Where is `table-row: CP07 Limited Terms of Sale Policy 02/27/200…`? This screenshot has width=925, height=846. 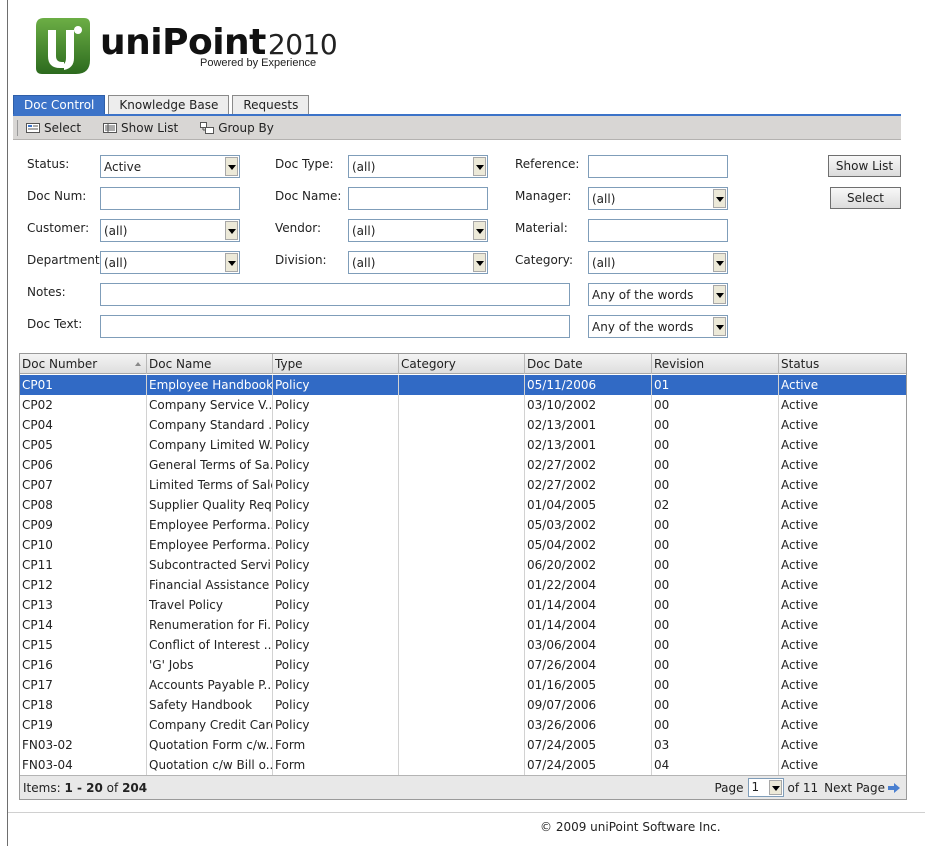 table-row: CP07 Limited Terms of Sale Policy 02/27/200… is located at coordinates (463, 485).